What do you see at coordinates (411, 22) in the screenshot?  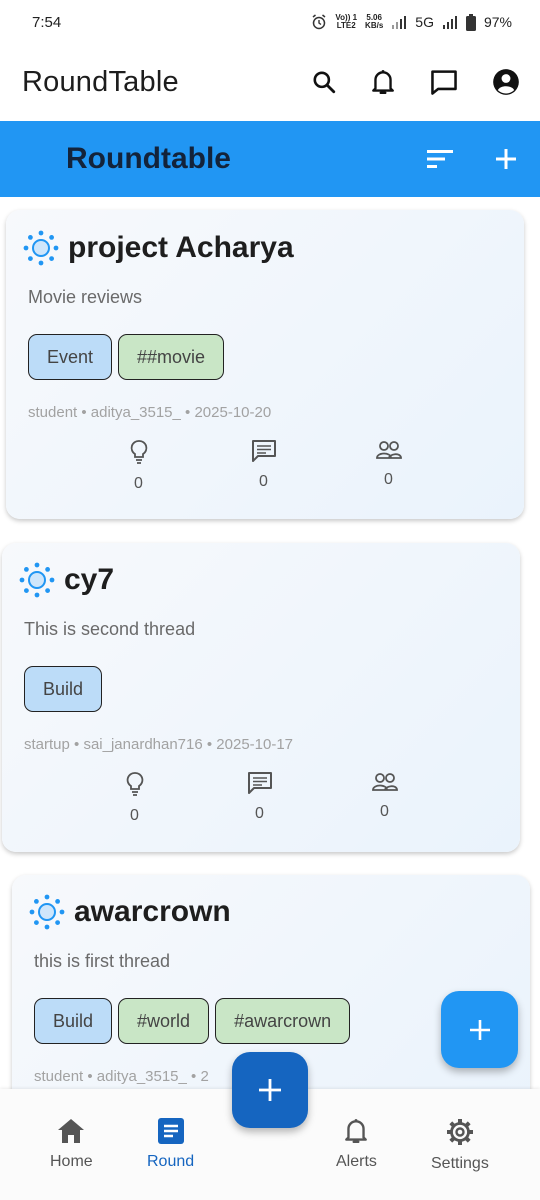 I see `status-icons: Vo)) 1 LTE2 5.06 KB/s 5G 97%` at bounding box center [411, 22].